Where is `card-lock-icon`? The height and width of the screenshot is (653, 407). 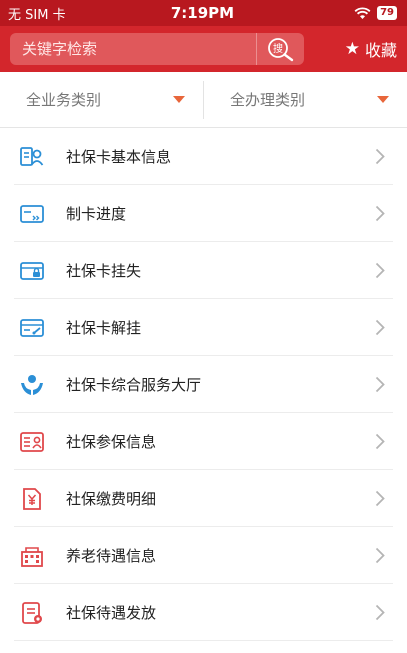
card-lock-icon is located at coordinates (32, 270).